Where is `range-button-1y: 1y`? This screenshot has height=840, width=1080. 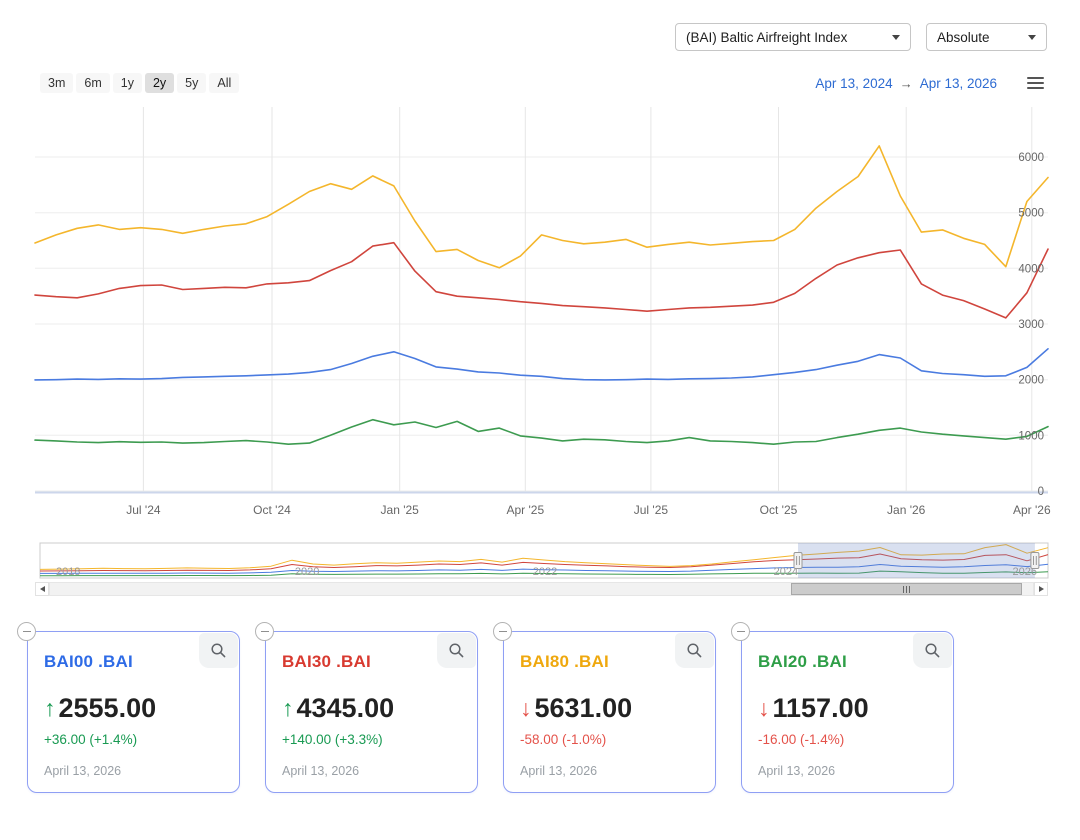
range-button-1y: 1y is located at coordinates (127, 83).